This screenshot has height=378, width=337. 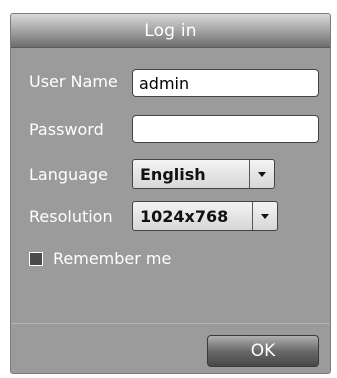 I want to click on resolution-label: Resolution, so click(x=71, y=216).